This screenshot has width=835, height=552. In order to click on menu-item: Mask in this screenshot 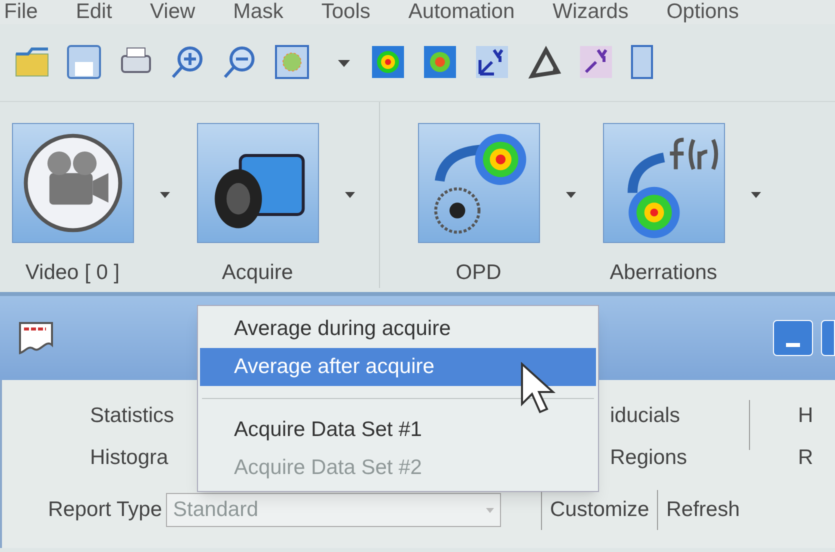, I will do `click(258, 14)`.